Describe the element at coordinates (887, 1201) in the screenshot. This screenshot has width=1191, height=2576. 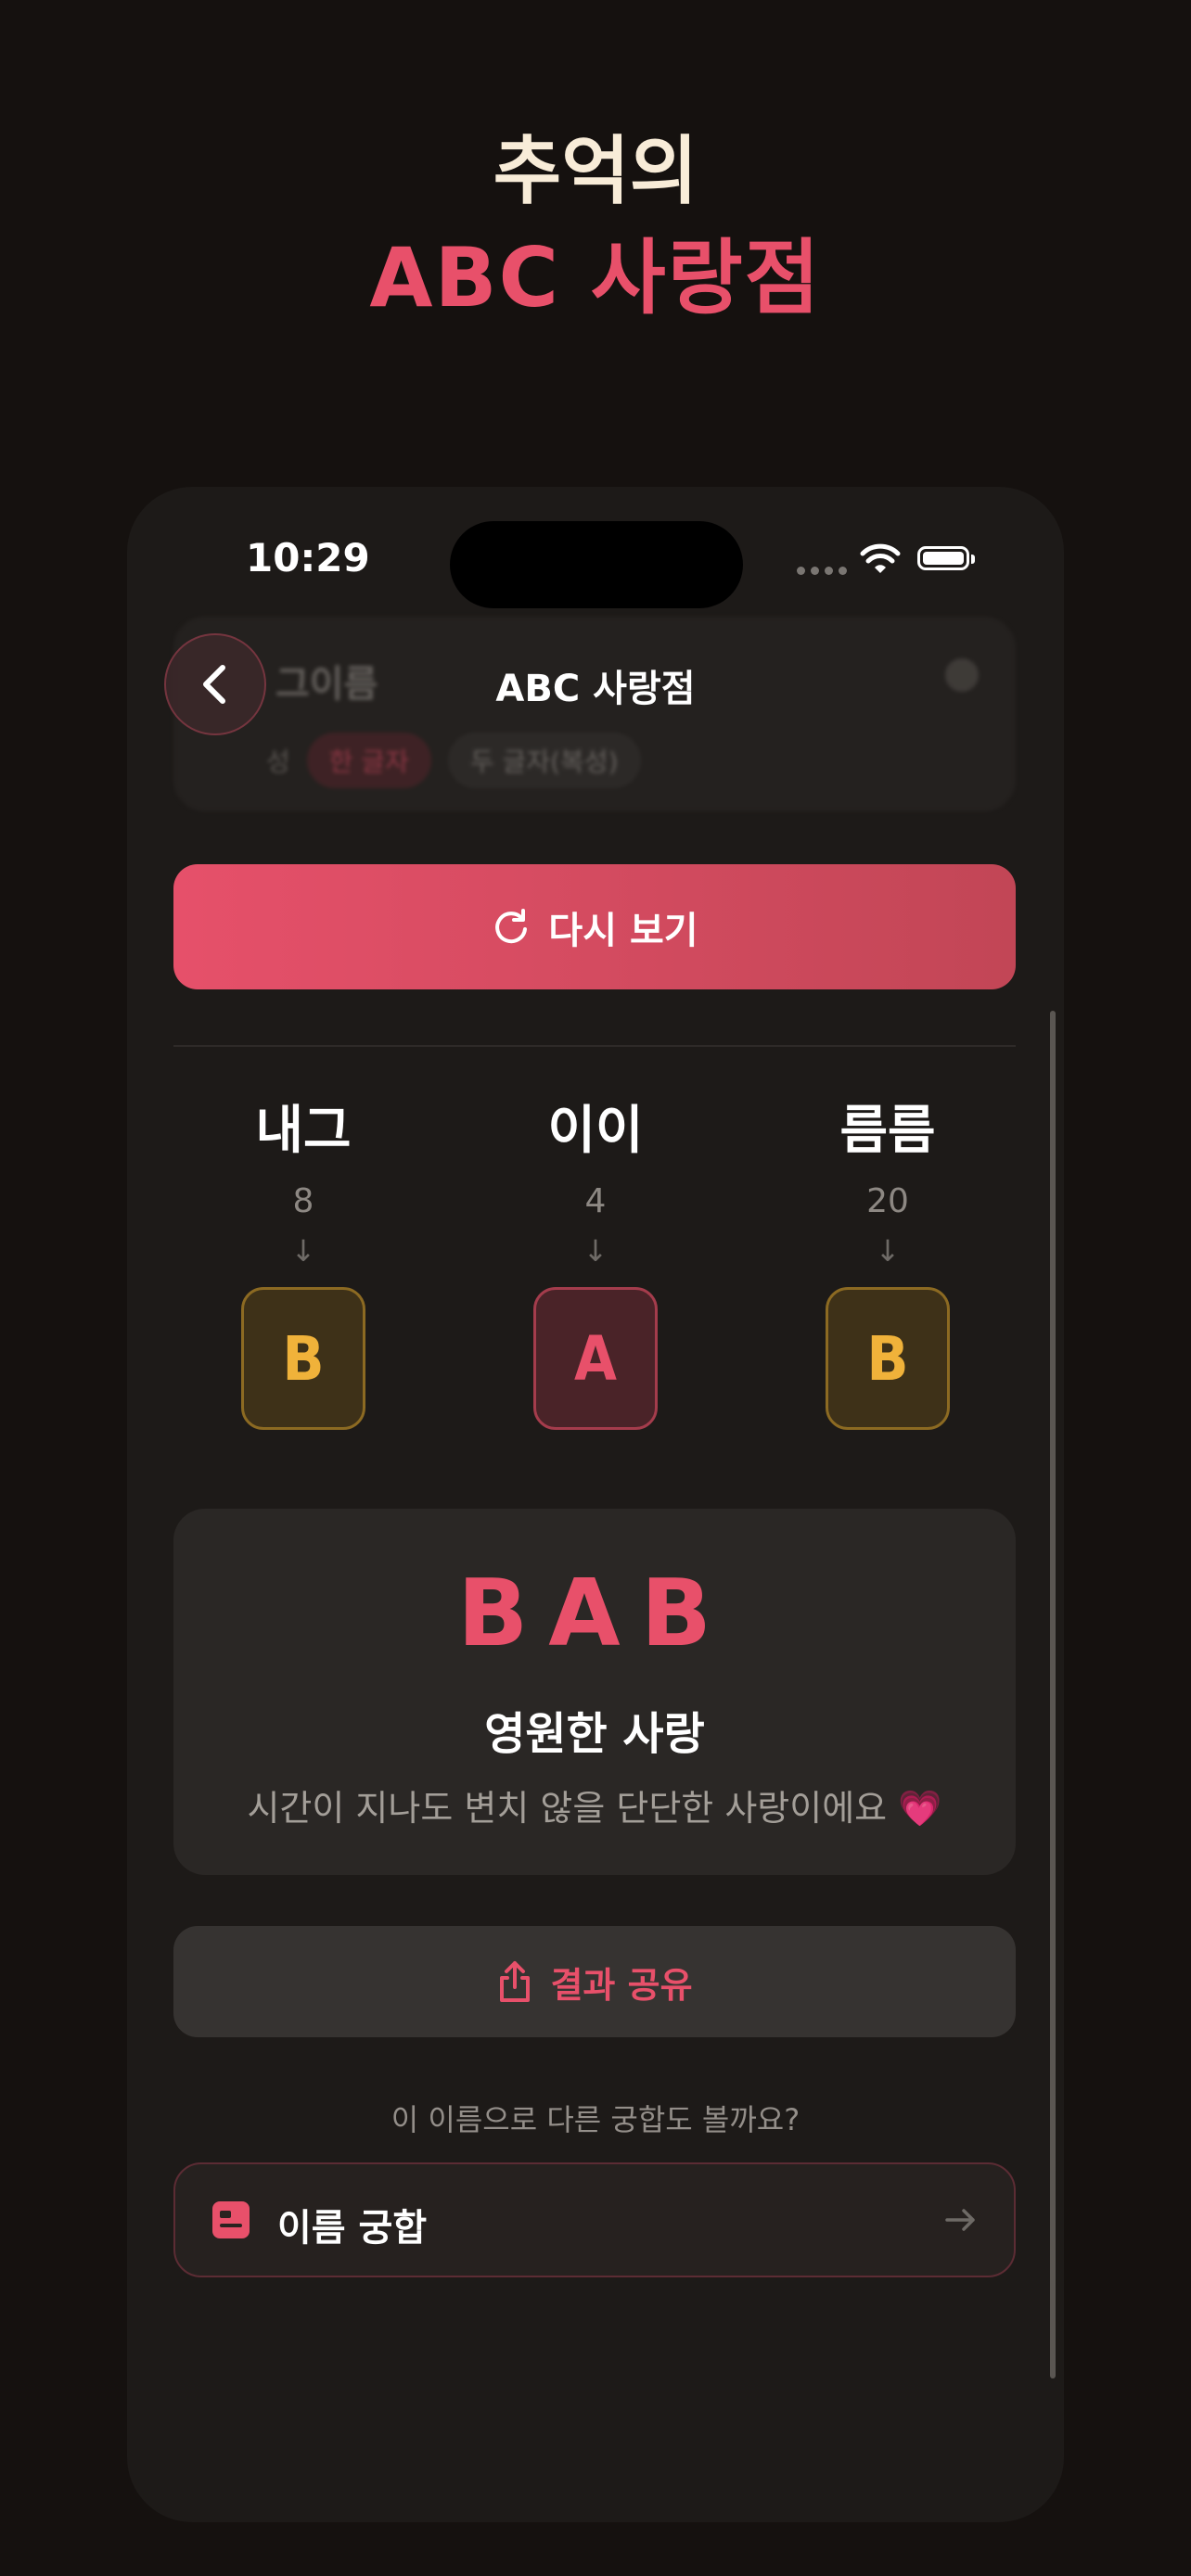
I see `column-number: 20` at that location.